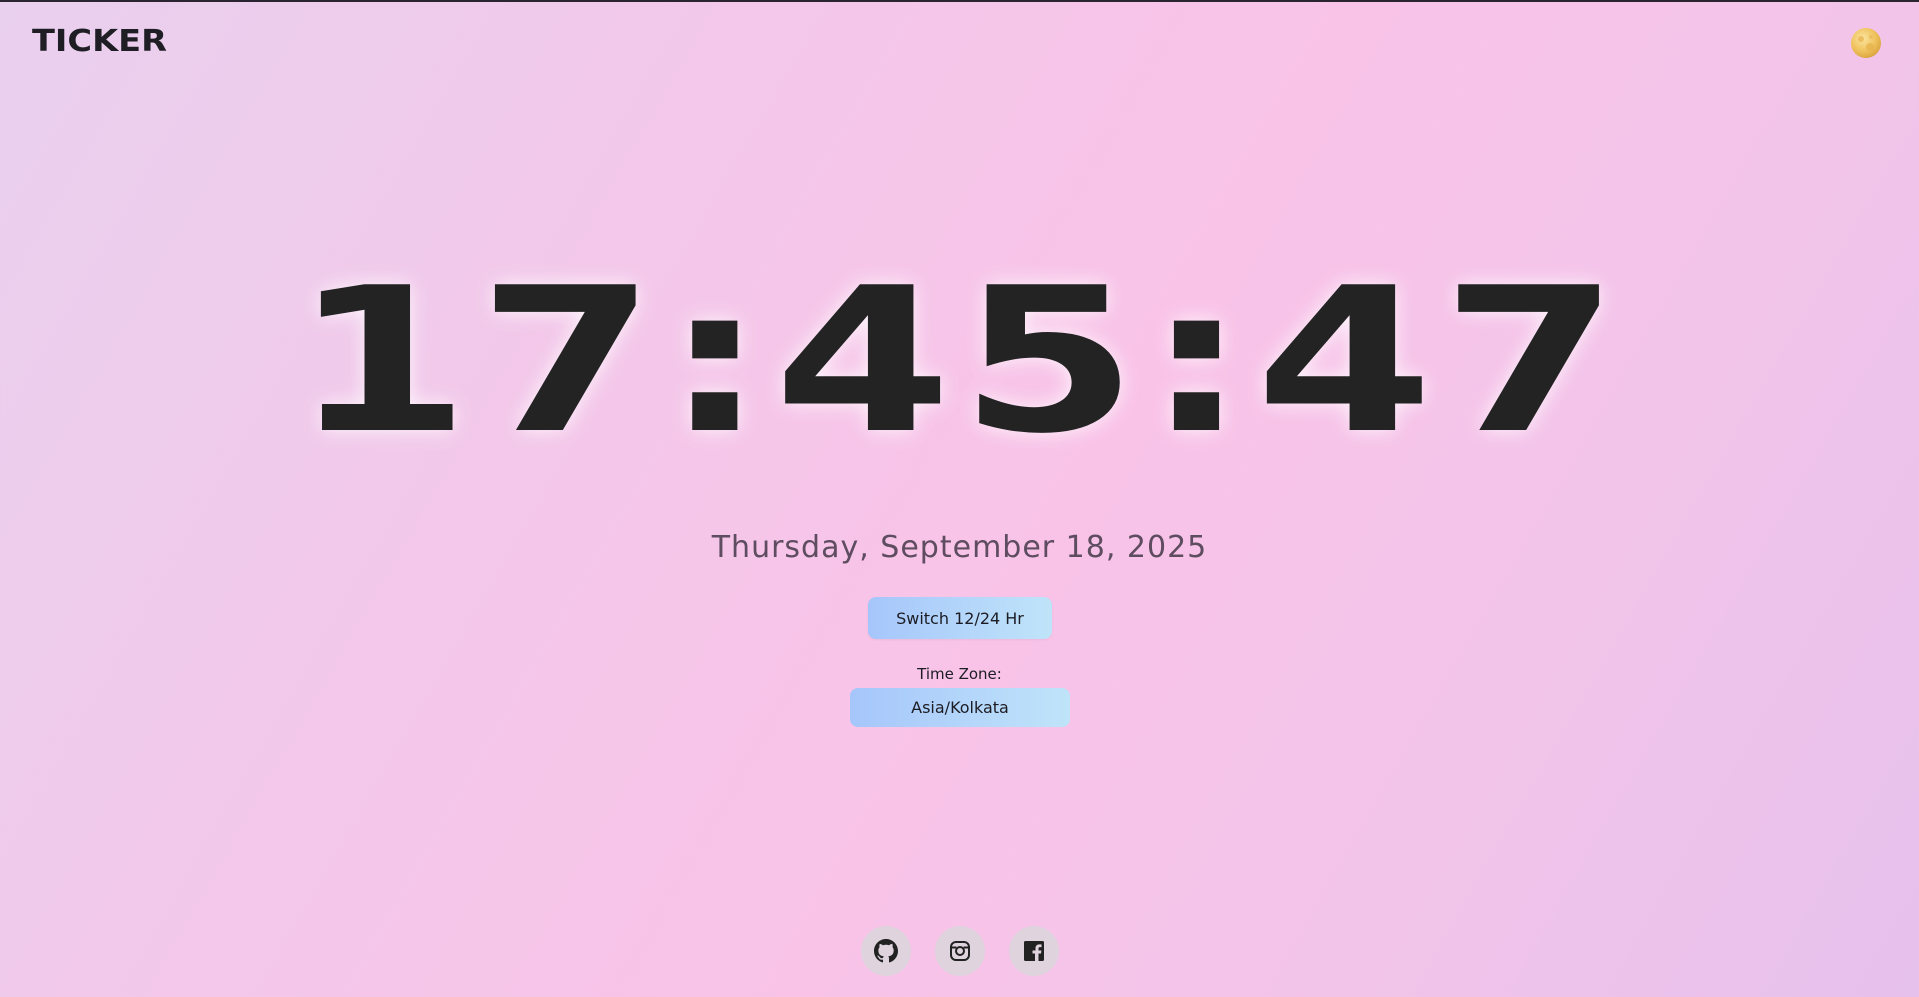  I want to click on timezone-select: Asia/Kolkata, so click(960, 707).